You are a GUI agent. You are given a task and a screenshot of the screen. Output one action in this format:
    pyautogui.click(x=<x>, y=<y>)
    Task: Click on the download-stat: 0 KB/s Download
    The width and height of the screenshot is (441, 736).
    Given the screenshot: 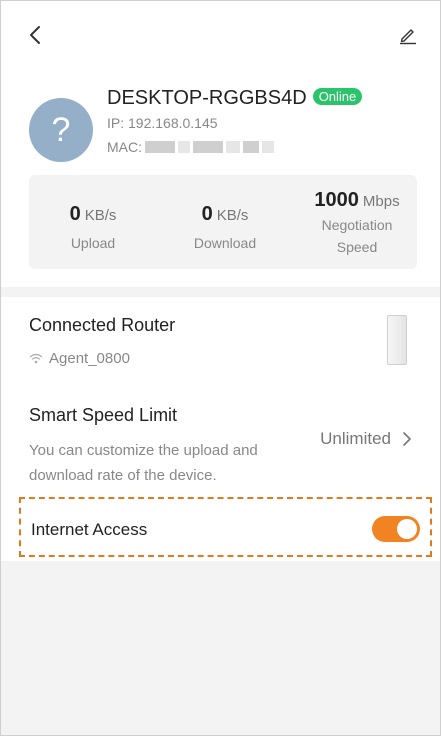 What is the action you would take?
    pyautogui.click(x=225, y=222)
    